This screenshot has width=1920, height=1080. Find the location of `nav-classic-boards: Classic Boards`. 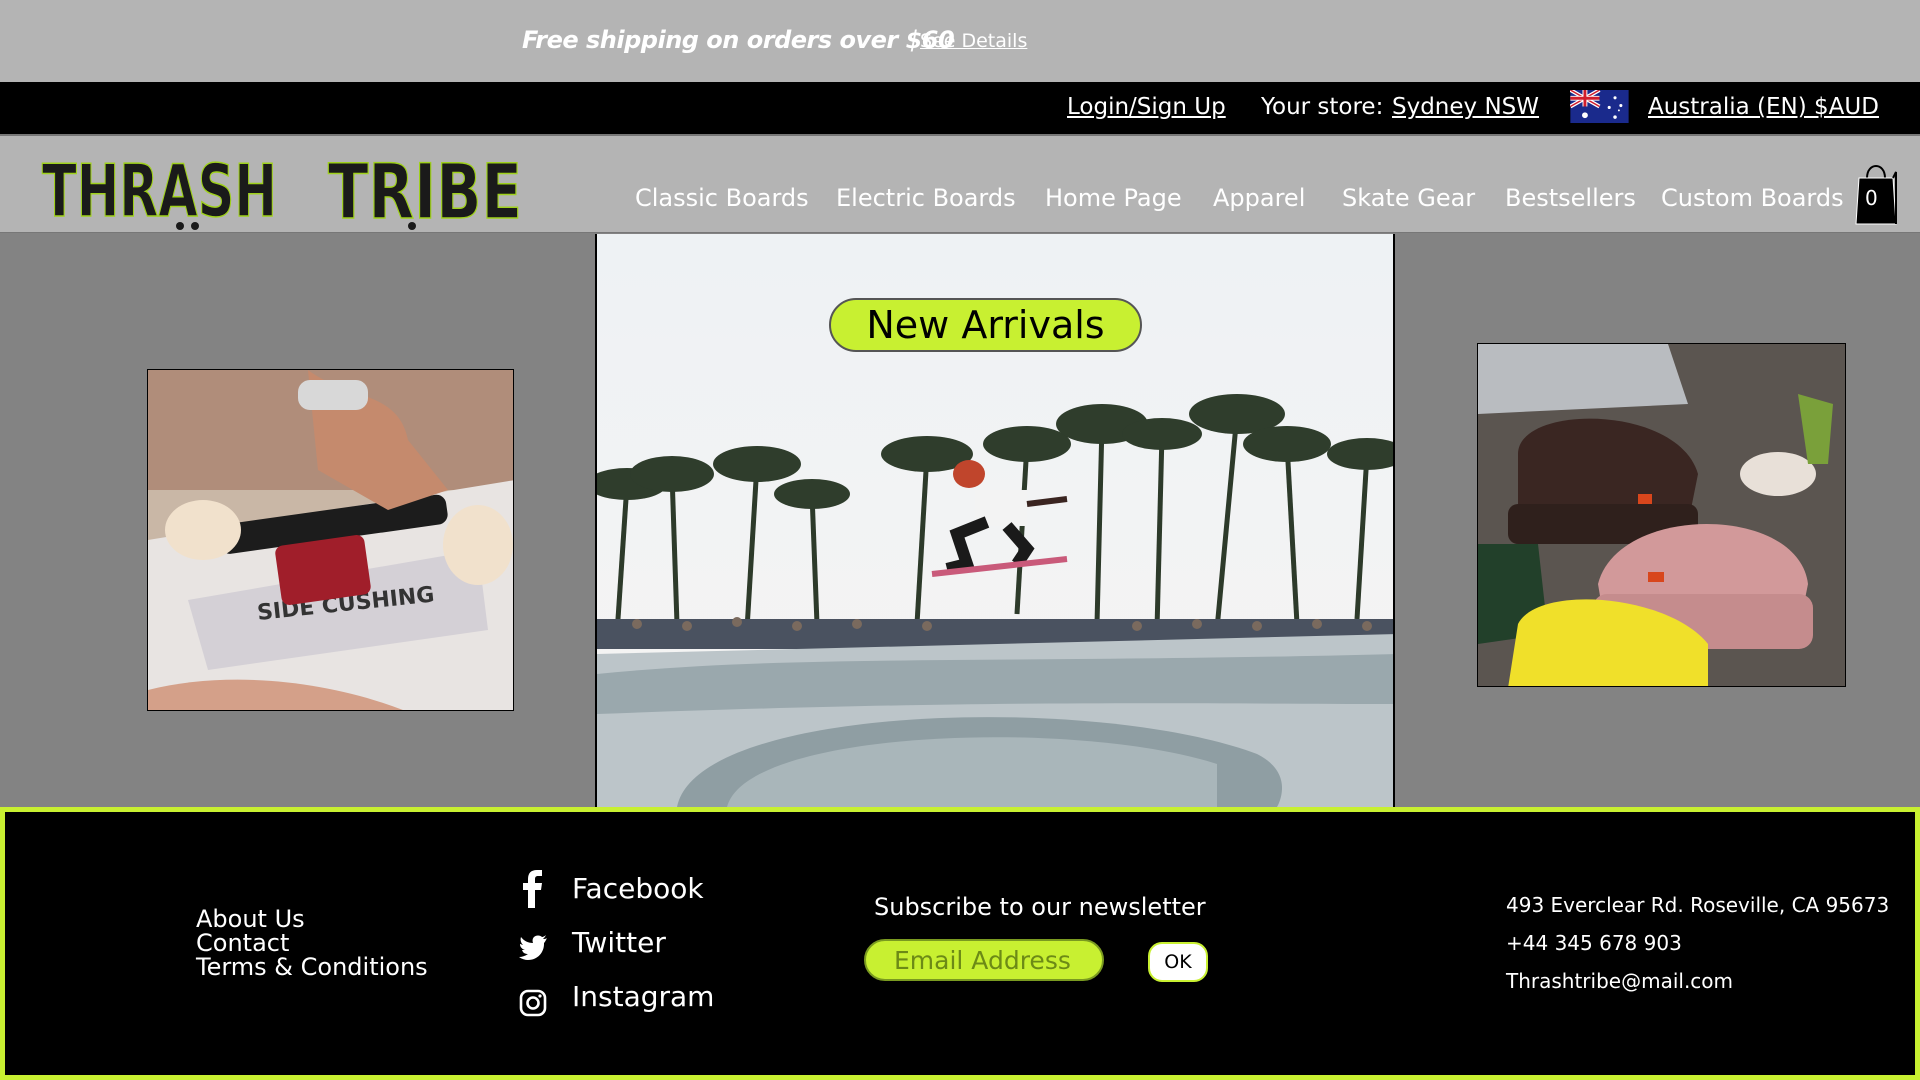

nav-classic-boards: Classic Boards is located at coordinates (722, 198).